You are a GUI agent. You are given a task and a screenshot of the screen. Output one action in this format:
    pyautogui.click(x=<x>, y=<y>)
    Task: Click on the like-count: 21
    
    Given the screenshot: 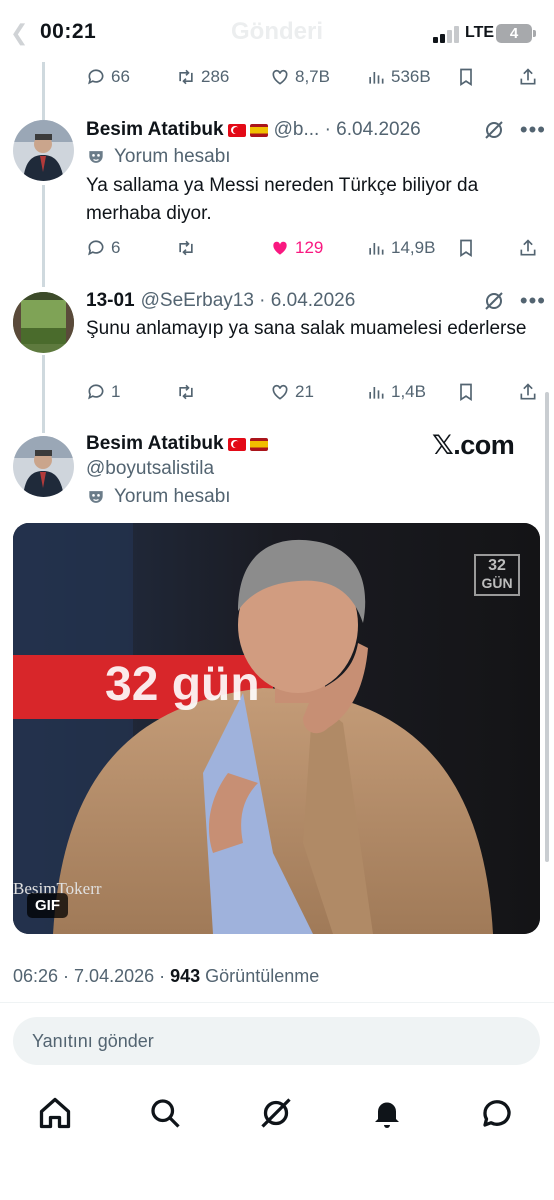 What is the action you would take?
    pyautogui.click(x=304, y=391)
    